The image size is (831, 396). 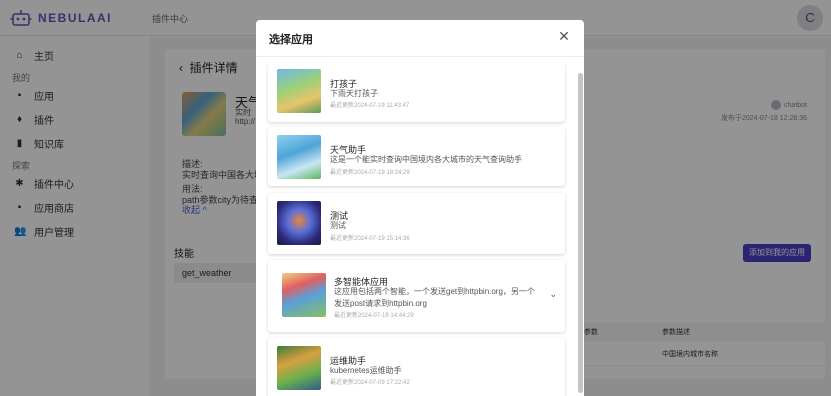 I want to click on modal-scrollbar, so click(x=580, y=226).